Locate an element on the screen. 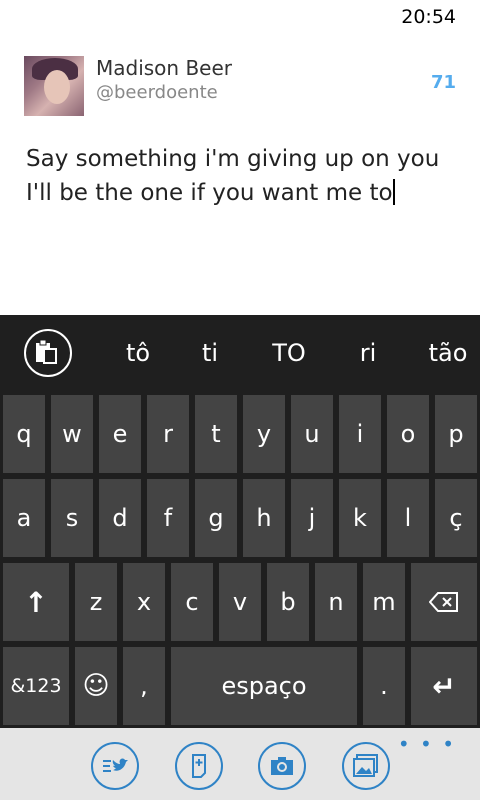 This screenshot has height=800, width=480. key-z: z is located at coordinates (96, 602).